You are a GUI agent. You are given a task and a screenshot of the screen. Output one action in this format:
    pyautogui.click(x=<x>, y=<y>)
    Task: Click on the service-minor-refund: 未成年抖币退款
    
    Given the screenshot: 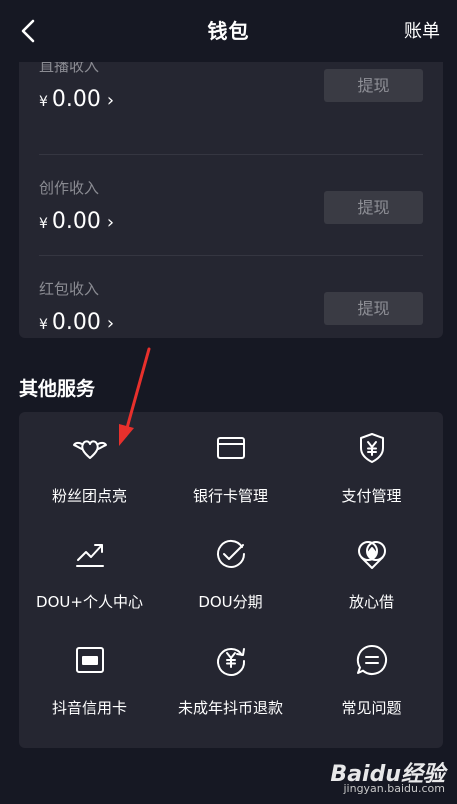 What is the action you would take?
    pyautogui.click(x=230, y=677)
    